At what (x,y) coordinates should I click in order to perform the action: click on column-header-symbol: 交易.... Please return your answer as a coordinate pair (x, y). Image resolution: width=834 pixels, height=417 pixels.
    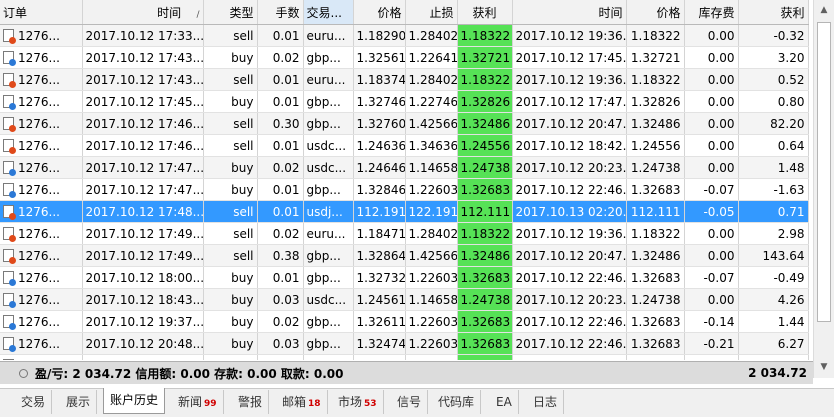
    Looking at the image, I should click on (328, 12).